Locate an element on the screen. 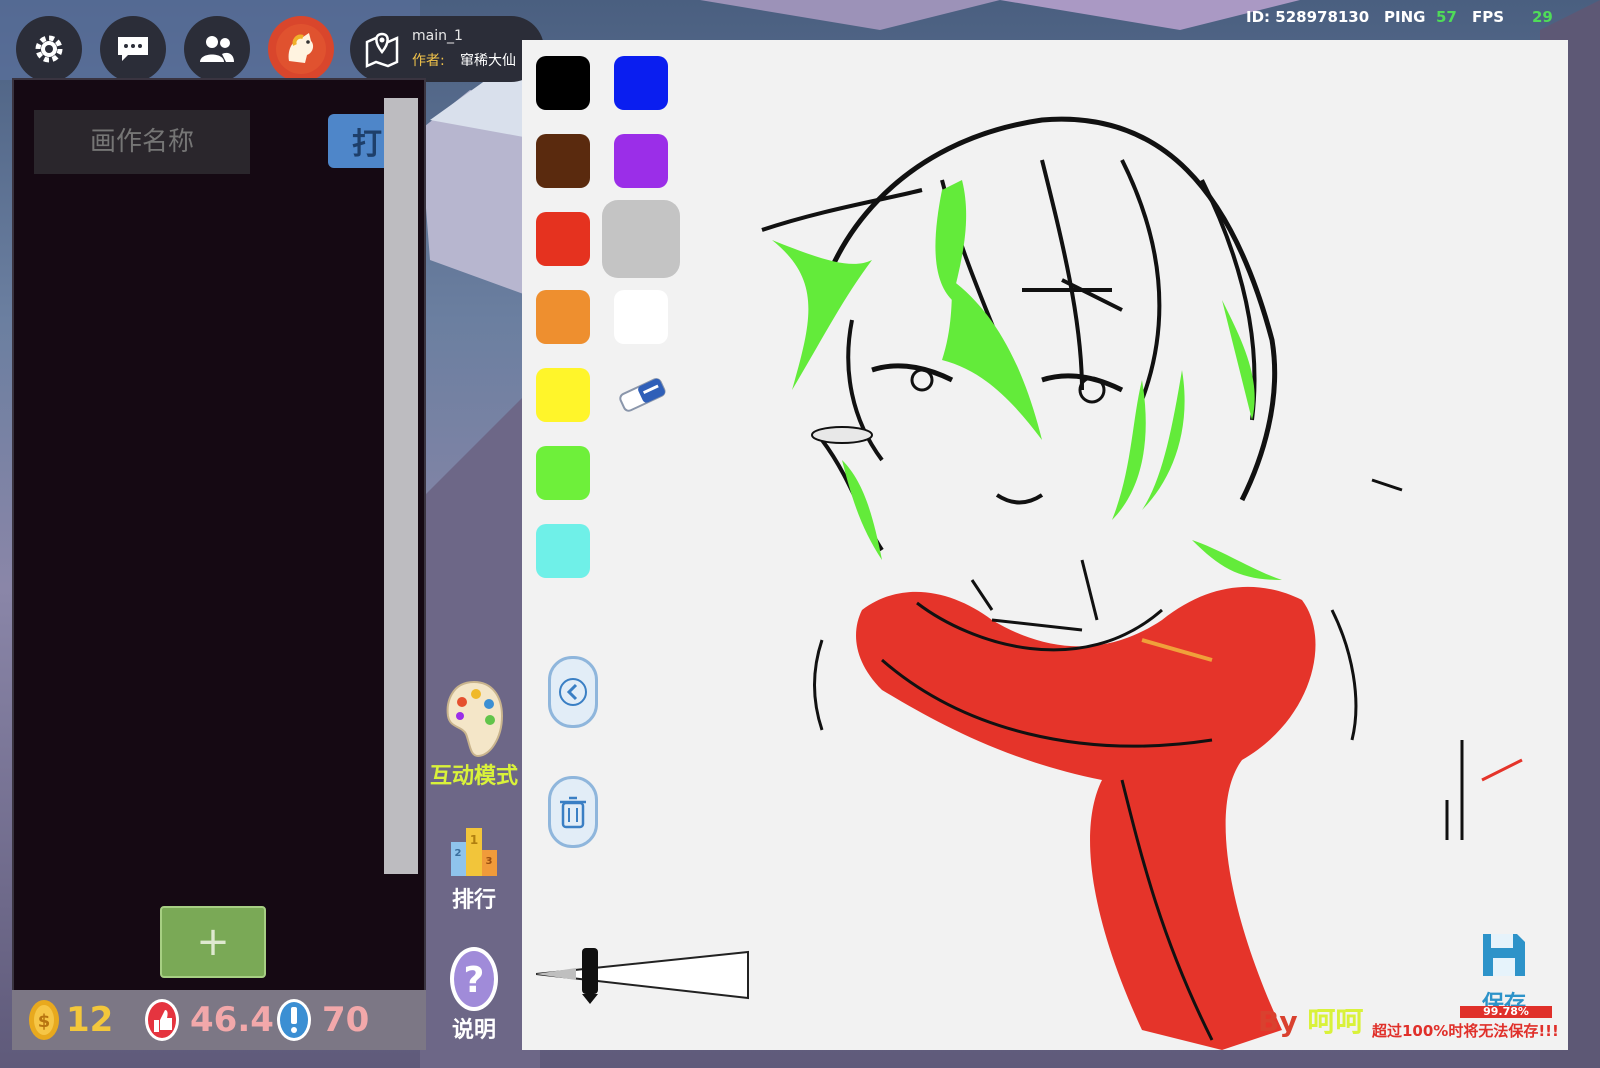 The height and width of the screenshot is (1068, 1600). palette-icon is located at coordinates (475, 719).